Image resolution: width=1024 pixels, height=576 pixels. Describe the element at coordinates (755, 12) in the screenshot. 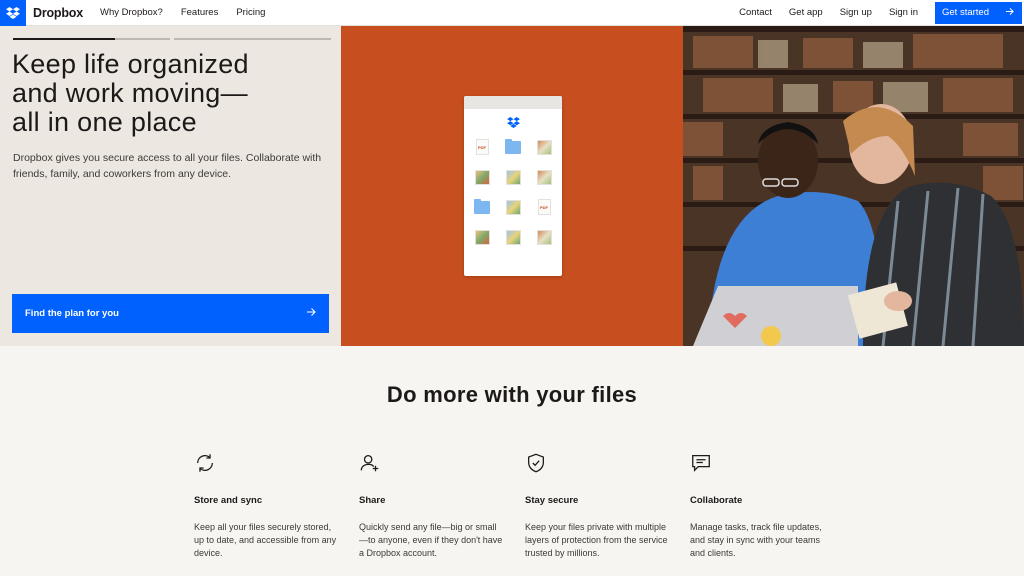

I see `nav-link-contact: Contact` at that location.